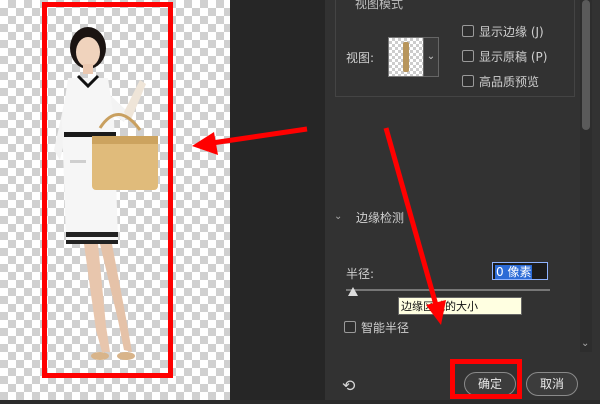 The image size is (600, 404). What do you see at coordinates (513, 57) in the screenshot?
I see `show-original-label: 显示原稿 (P)` at bounding box center [513, 57].